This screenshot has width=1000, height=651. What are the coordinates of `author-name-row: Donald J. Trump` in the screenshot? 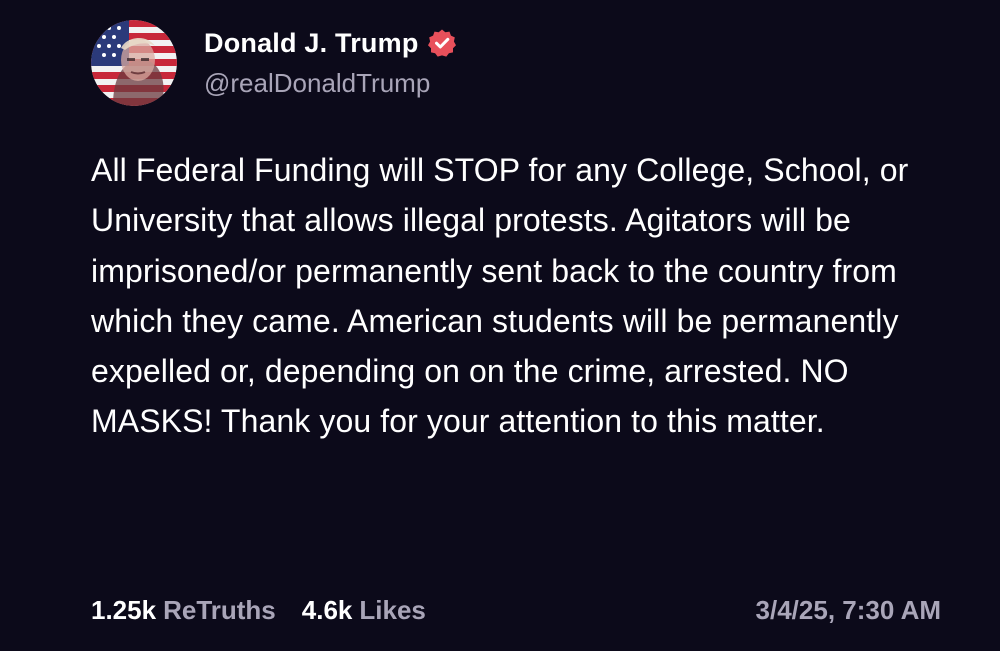 It's located at (330, 43).